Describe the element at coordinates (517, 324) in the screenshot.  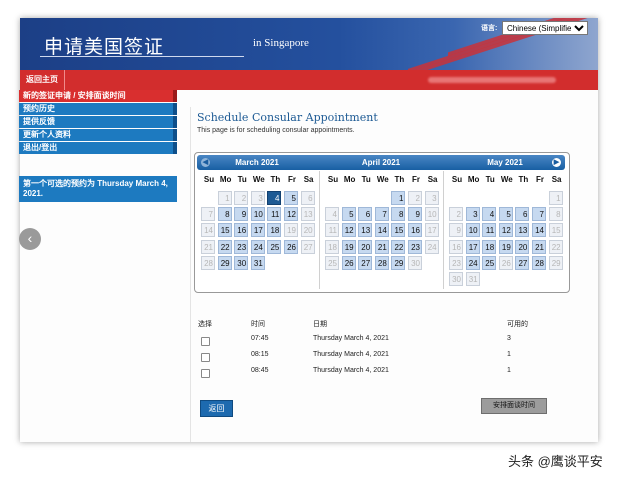
I see `col-header-available: 可用的` at that location.